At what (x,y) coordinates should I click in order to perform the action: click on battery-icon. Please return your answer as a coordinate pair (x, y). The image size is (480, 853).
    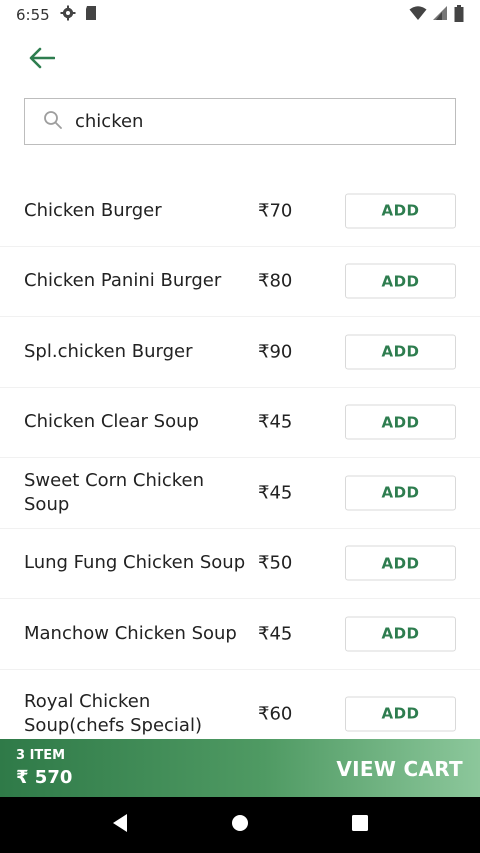
    Looking at the image, I should click on (459, 15).